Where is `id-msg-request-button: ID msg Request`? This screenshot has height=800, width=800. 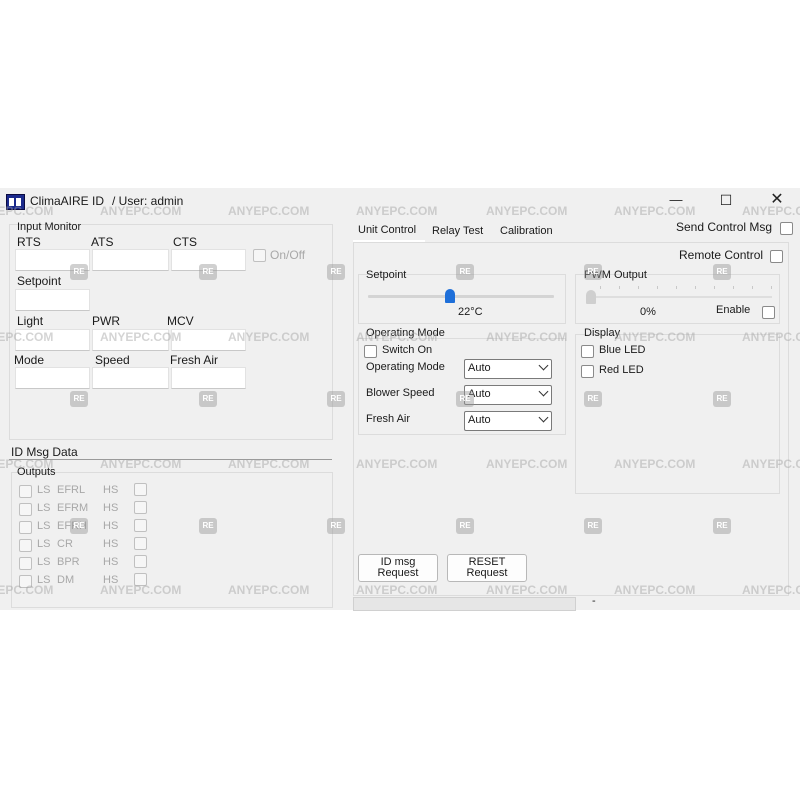
id-msg-request-button: ID msg Request is located at coordinates (398, 568).